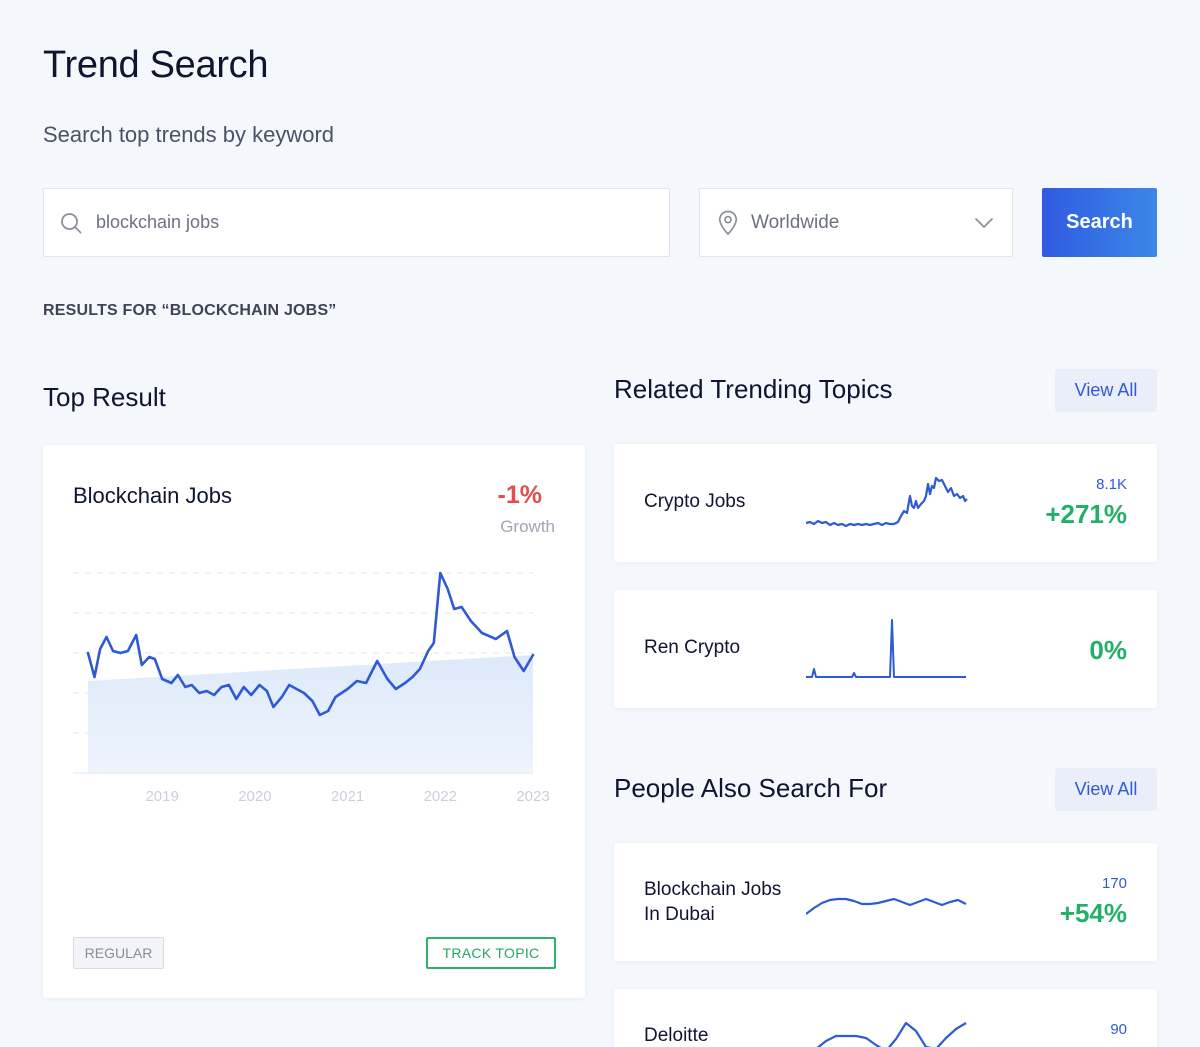 This screenshot has height=1047, width=1200. Describe the element at coordinates (254, 796) in the screenshot. I see `x-tick-label: 2020` at that location.